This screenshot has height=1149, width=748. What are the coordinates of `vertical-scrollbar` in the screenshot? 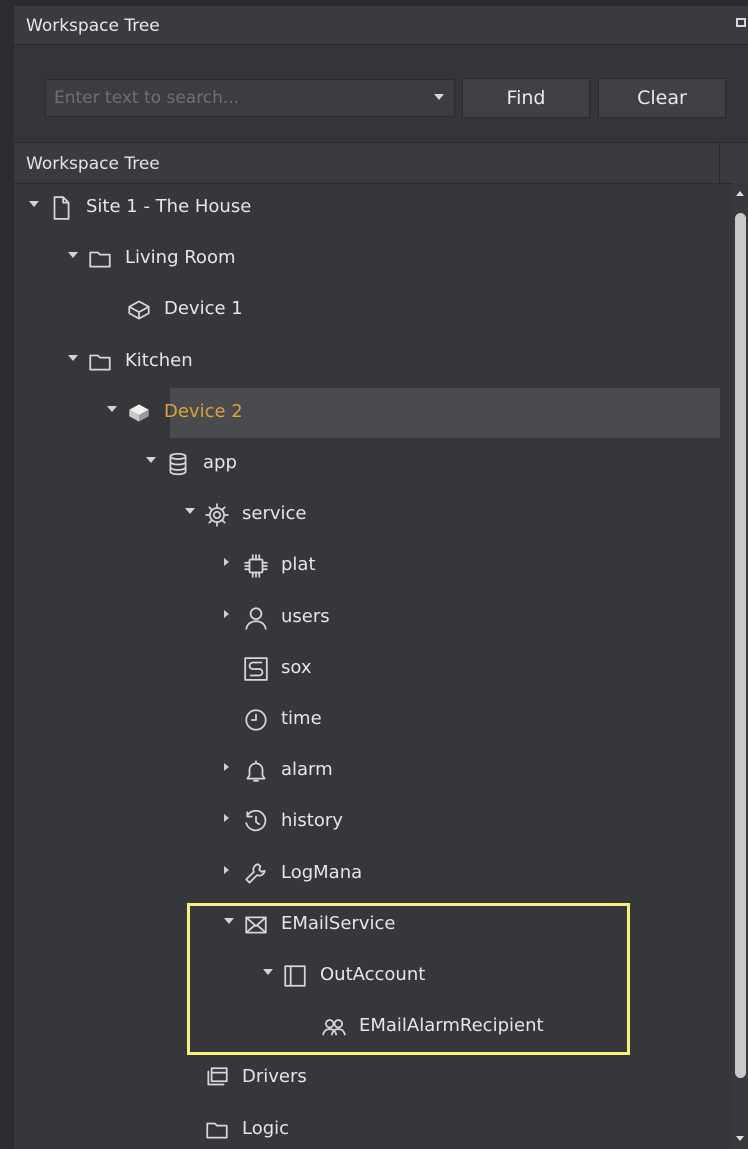 It's located at (740, 666).